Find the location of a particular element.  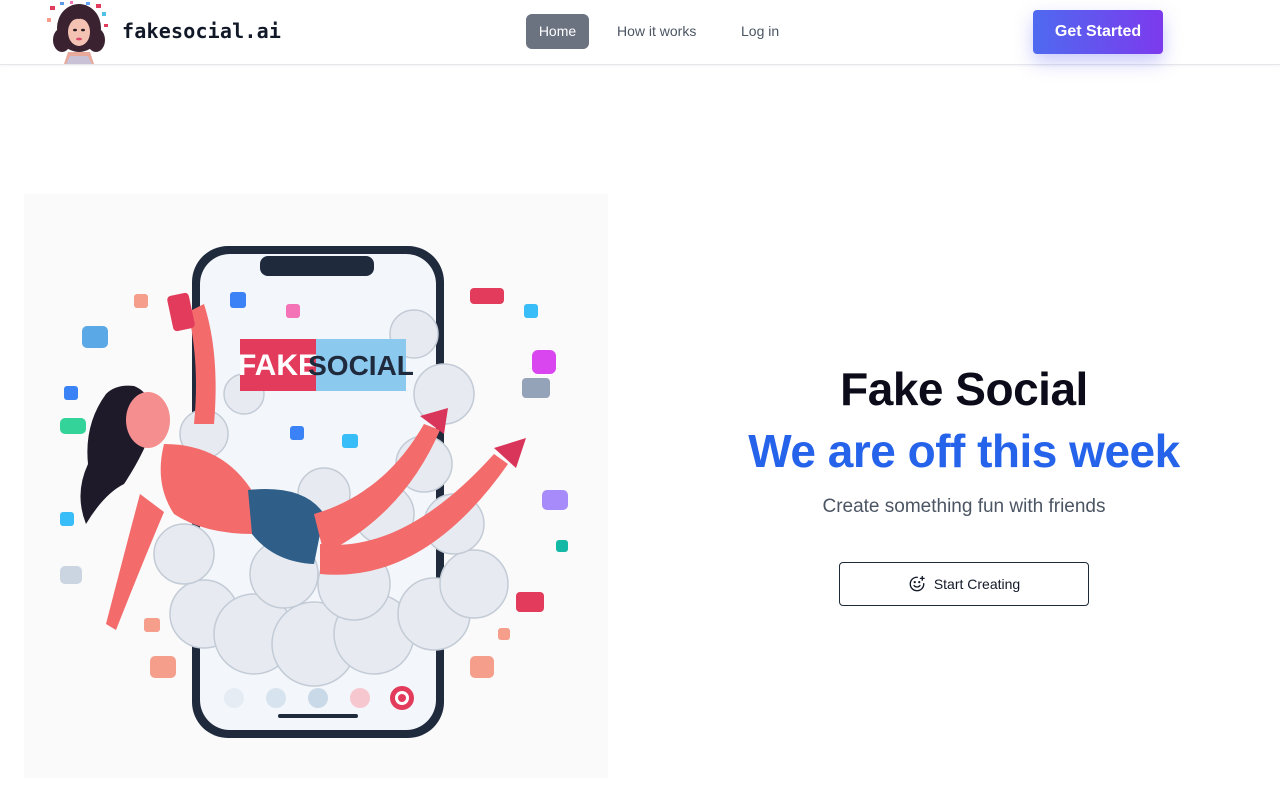

fake-logo-text: FAKE is located at coordinates (278, 365).